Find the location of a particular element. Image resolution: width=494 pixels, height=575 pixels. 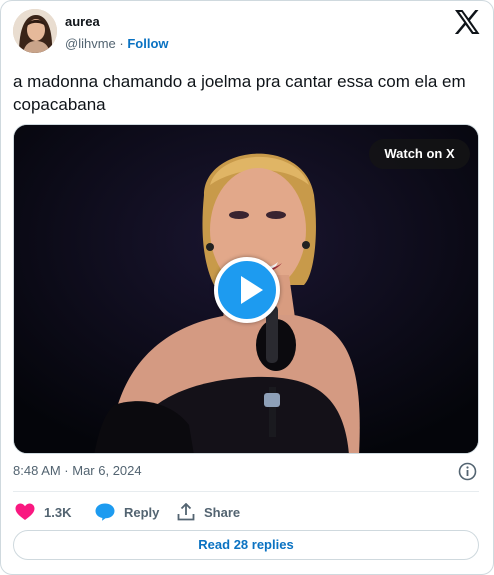

author-handle: @lihvme is located at coordinates (90, 43).